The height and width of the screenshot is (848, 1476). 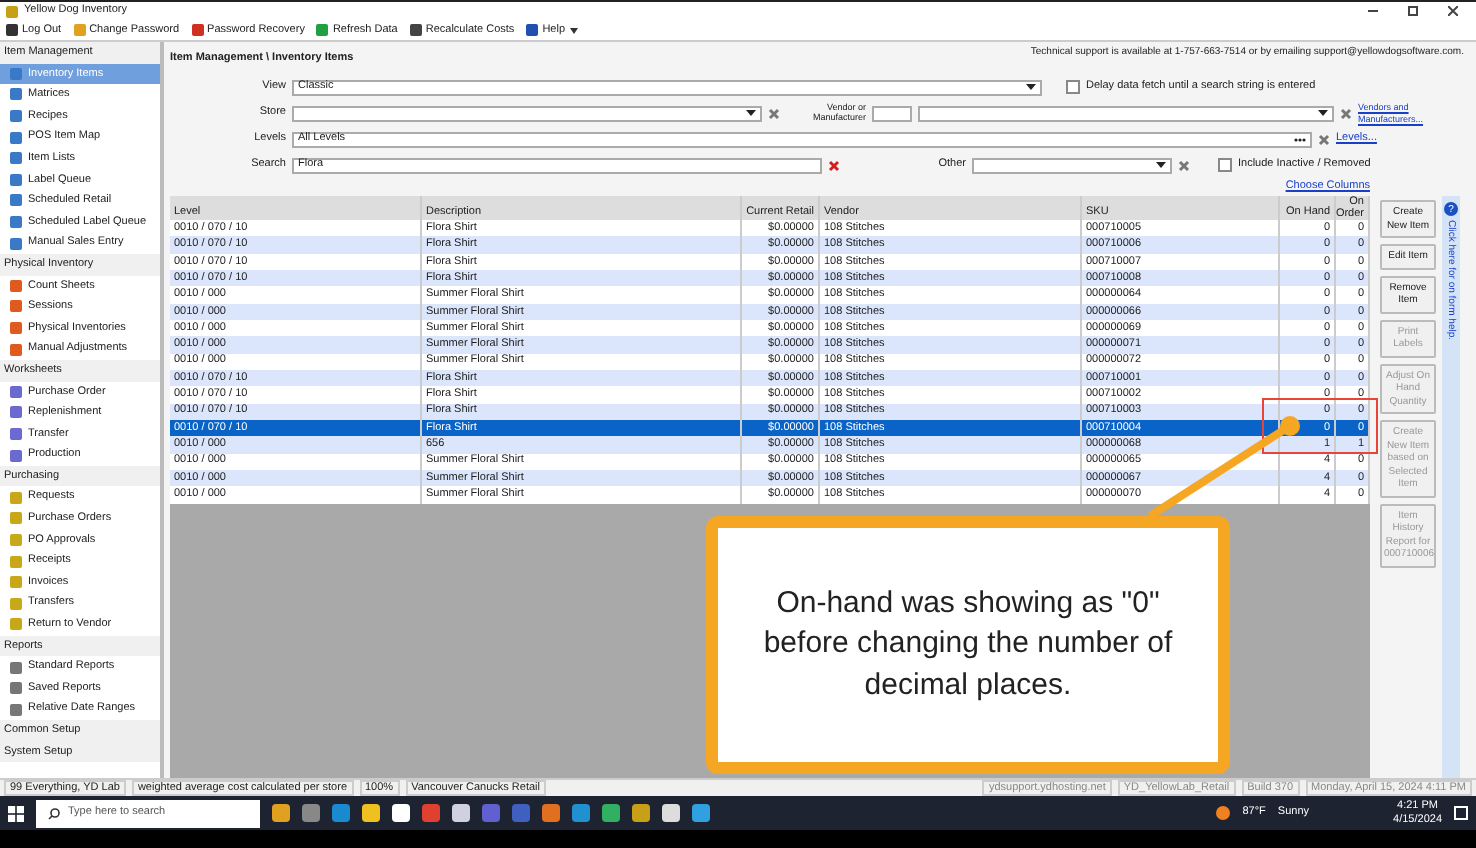 I want to click on close-button, so click(x=1453, y=11).